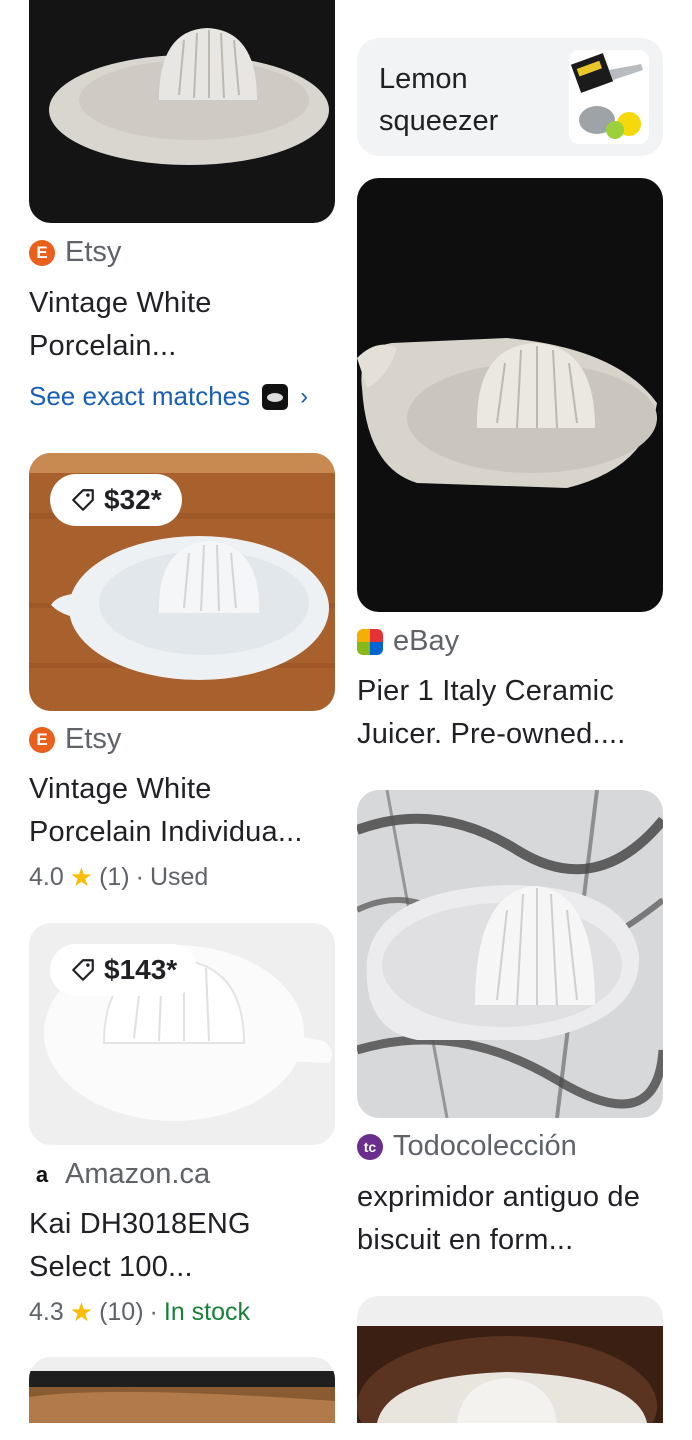  Describe the element at coordinates (121, 1312) in the screenshot. I see `review-count: (10)` at that location.